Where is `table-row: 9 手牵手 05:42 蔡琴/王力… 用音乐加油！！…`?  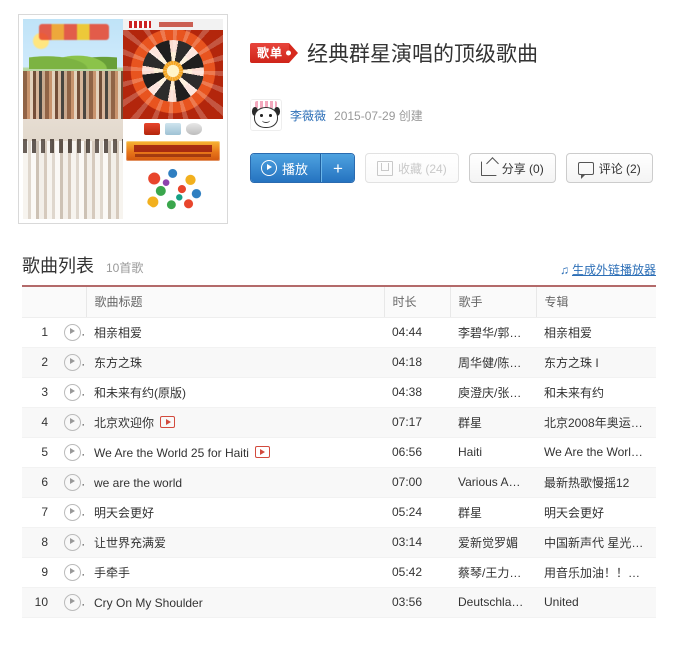
table-row: 9 手牵手 05:42 蔡琴/王力… 用音乐加油！！… is located at coordinates (339, 572).